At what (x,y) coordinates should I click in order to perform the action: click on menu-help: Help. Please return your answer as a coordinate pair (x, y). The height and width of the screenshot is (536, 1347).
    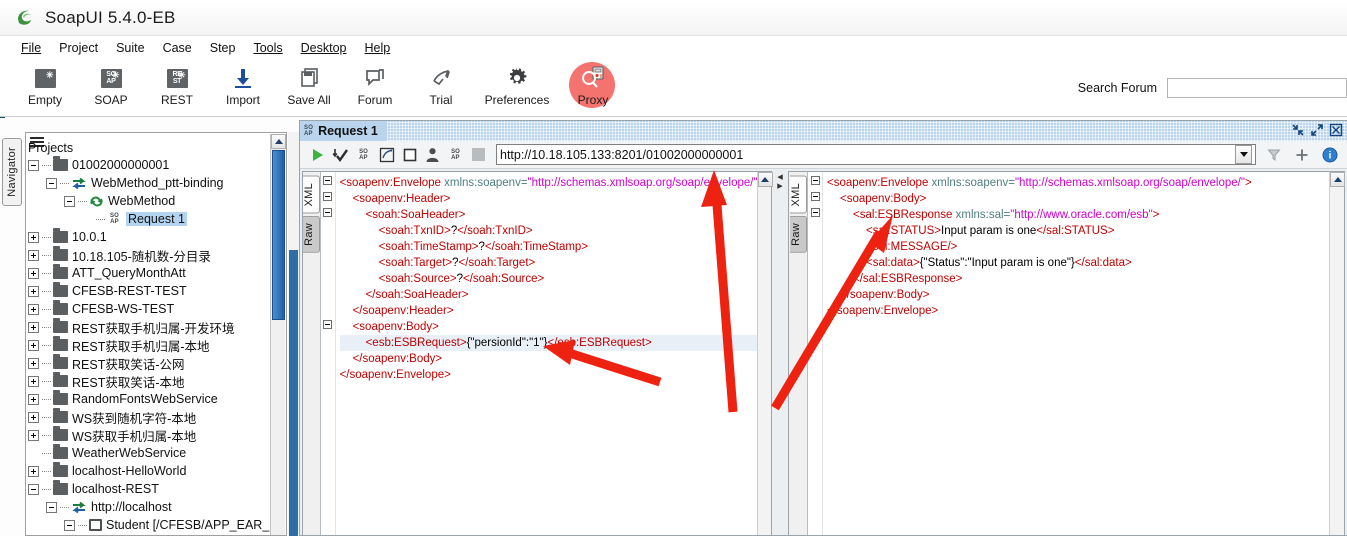
    Looking at the image, I should click on (378, 48).